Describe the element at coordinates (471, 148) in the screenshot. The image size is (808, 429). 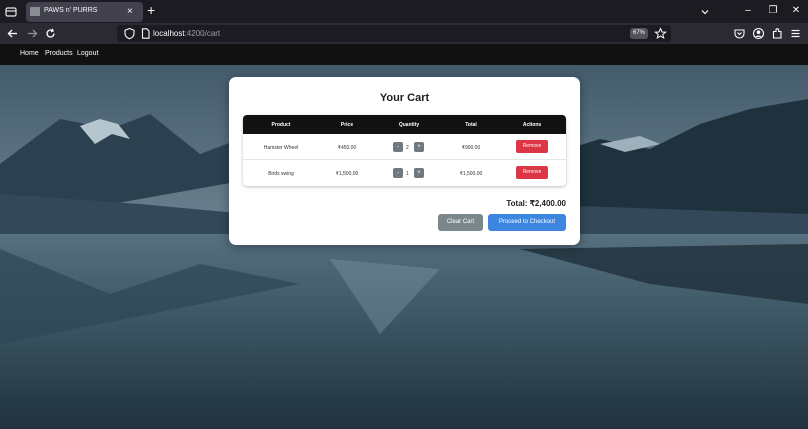
I see `line-total: ₹900.00` at that location.